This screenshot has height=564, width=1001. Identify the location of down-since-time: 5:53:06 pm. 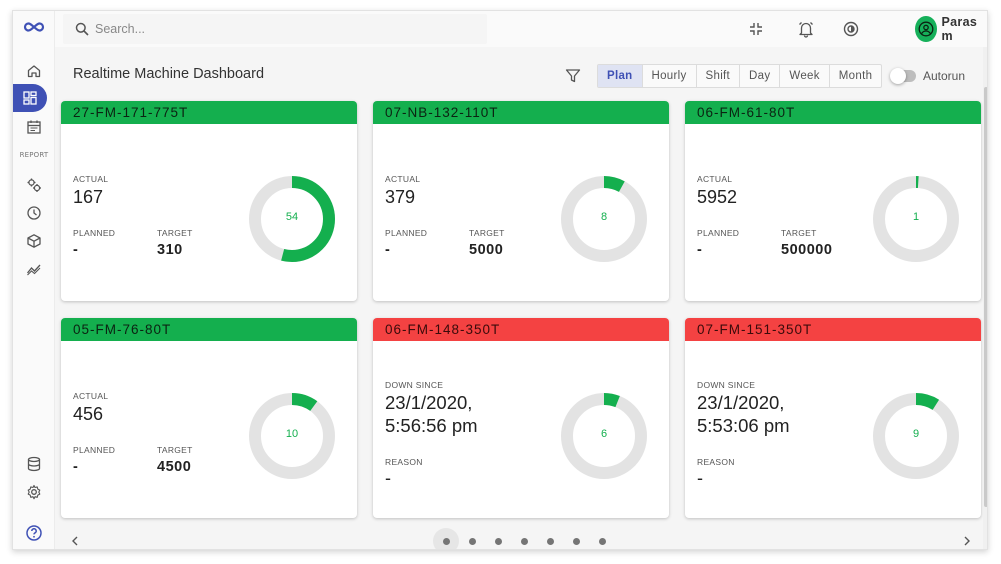
(743, 425).